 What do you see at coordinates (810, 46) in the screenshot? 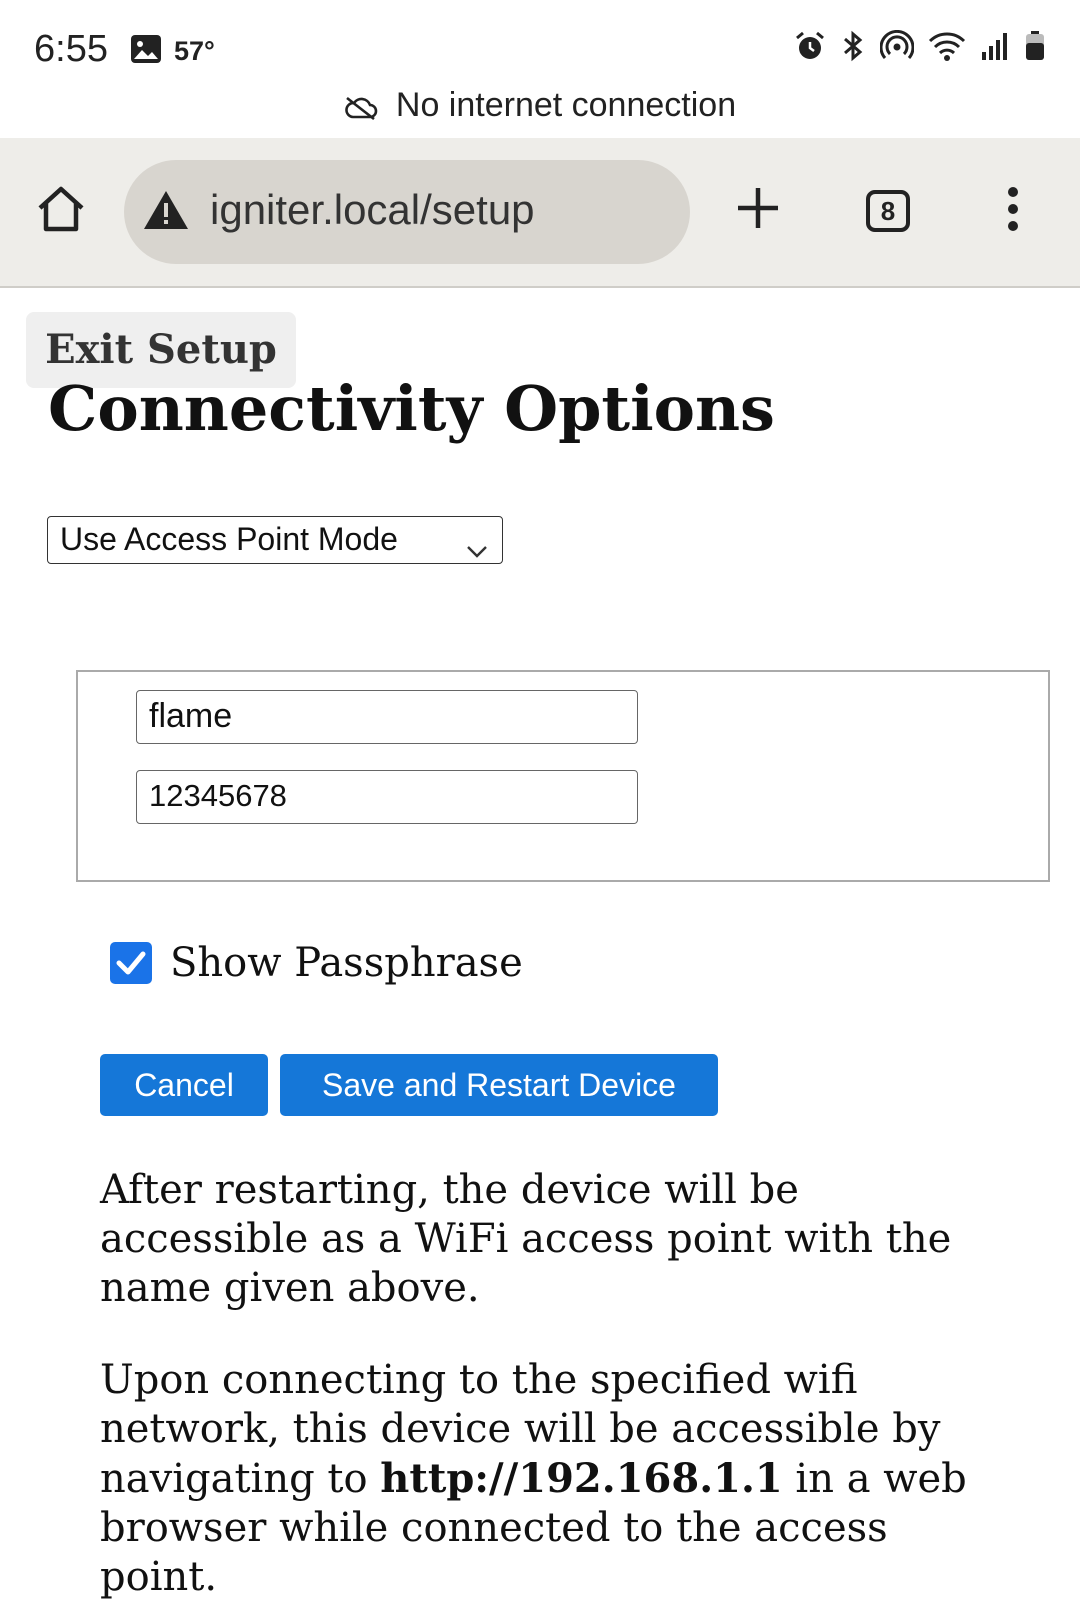
I see `alarm-icon` at bounding box center [810, 46].